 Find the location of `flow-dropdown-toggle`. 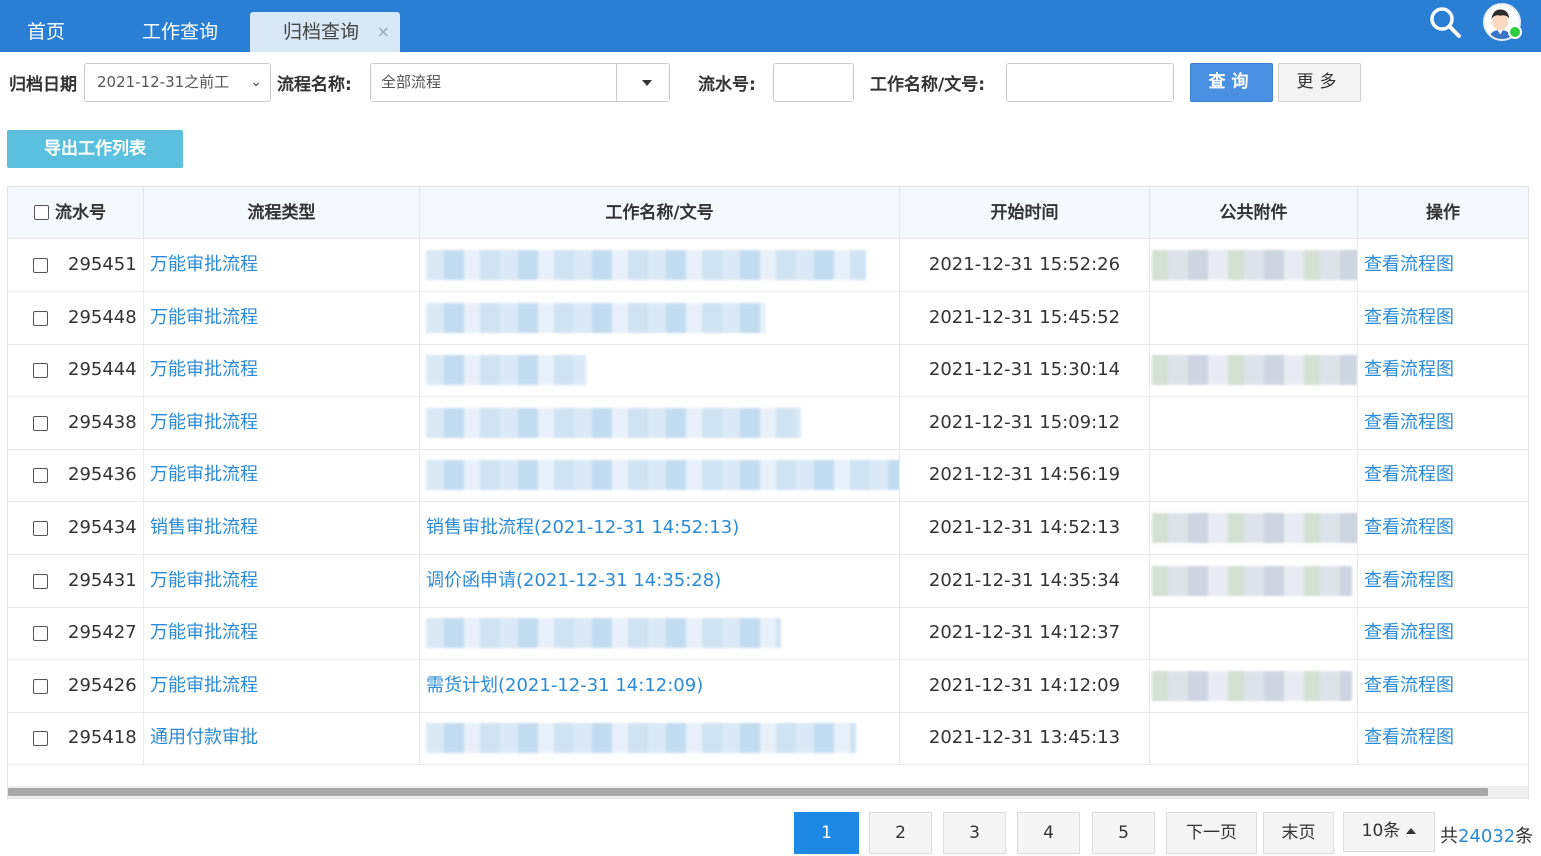

flow-dropdown-toggle is located at coordinates (642, 82).